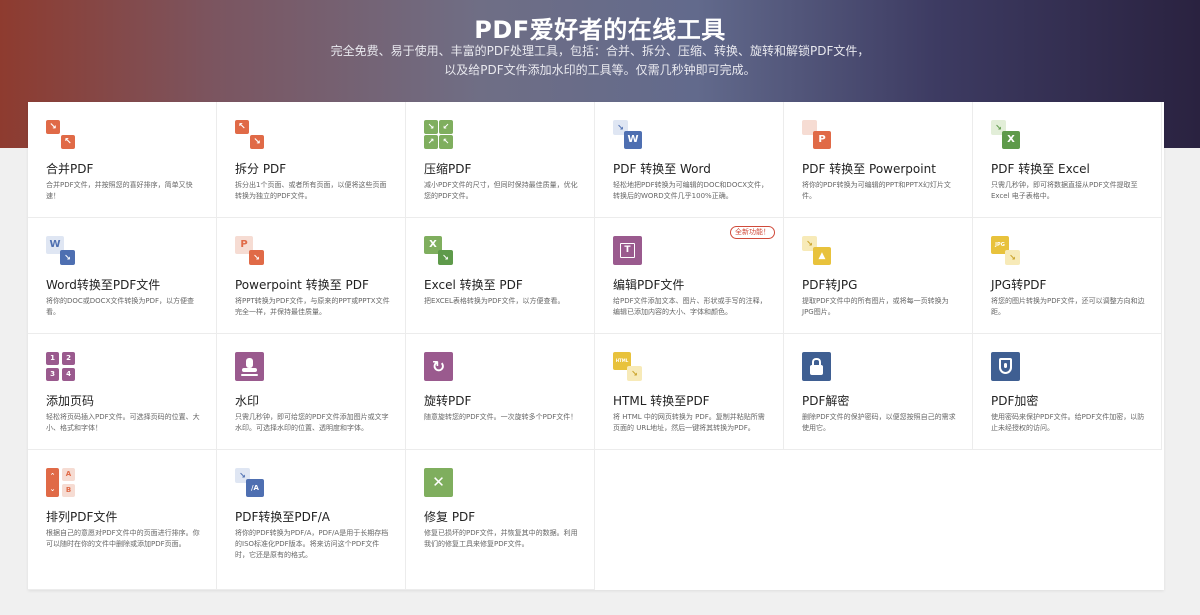 The image size is (1200, 615). I want to click on new-feature-badge: 全新功能！, so click(752, 232).